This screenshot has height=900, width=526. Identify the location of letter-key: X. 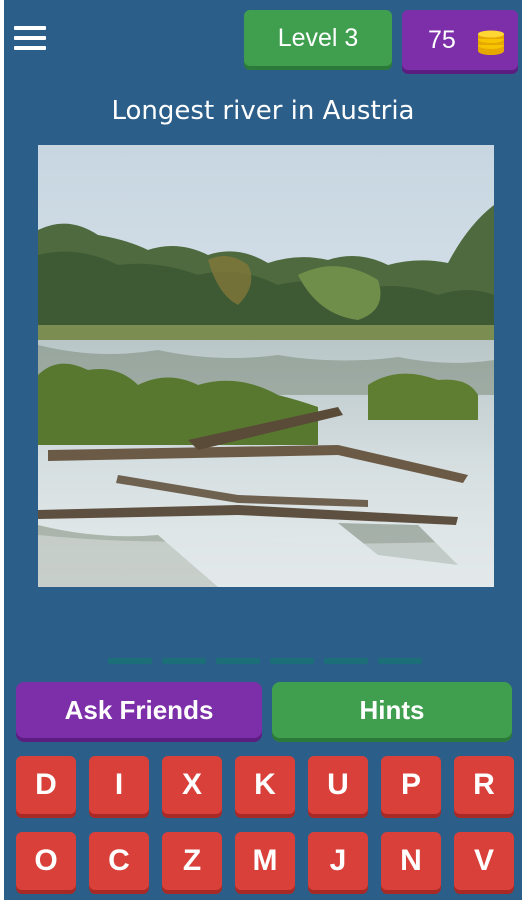
(192, 785).